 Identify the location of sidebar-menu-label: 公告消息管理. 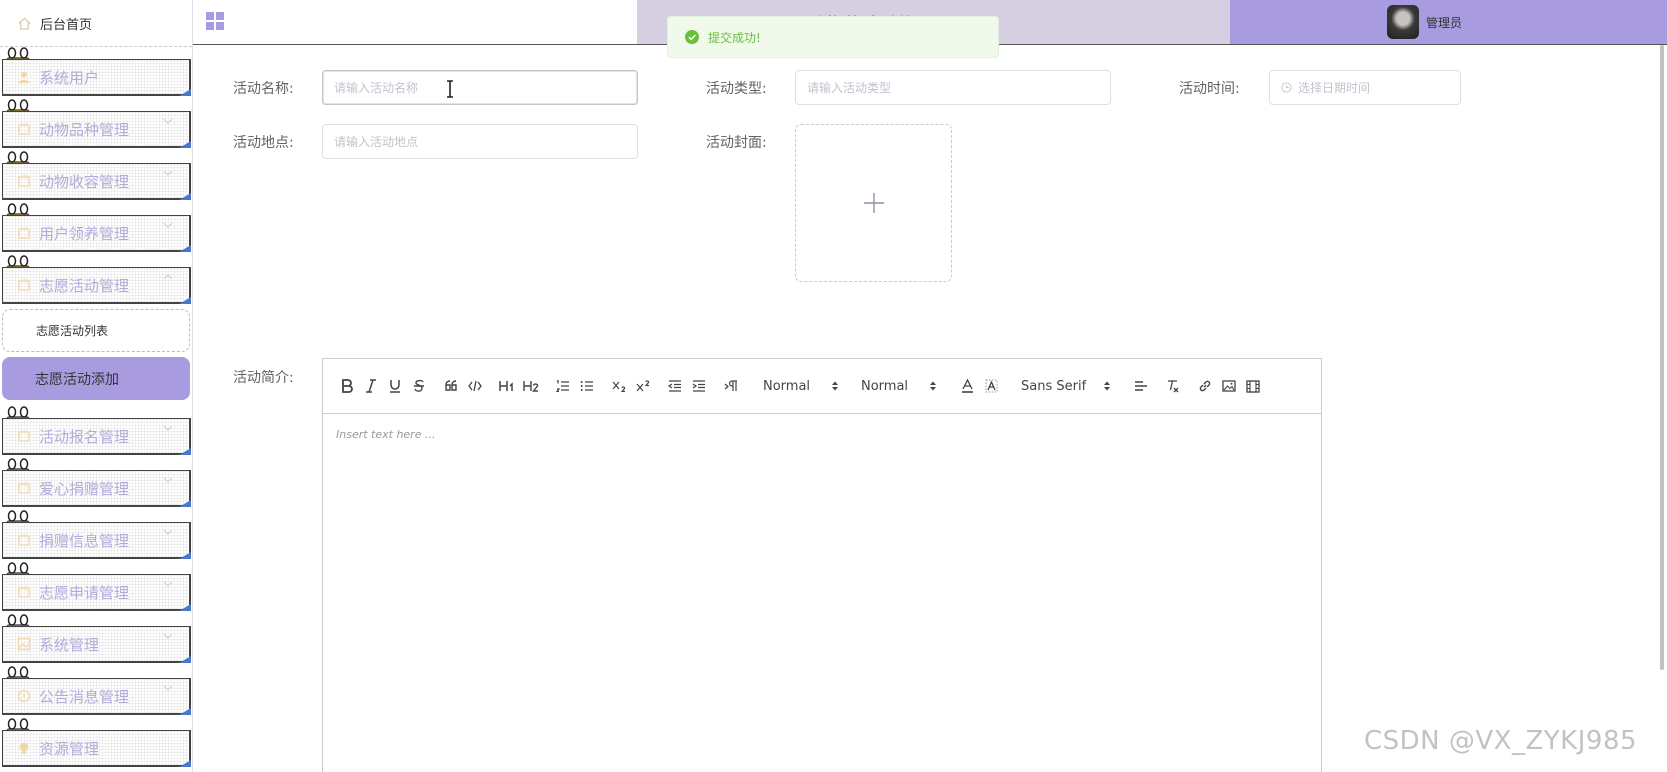
(84, 696).